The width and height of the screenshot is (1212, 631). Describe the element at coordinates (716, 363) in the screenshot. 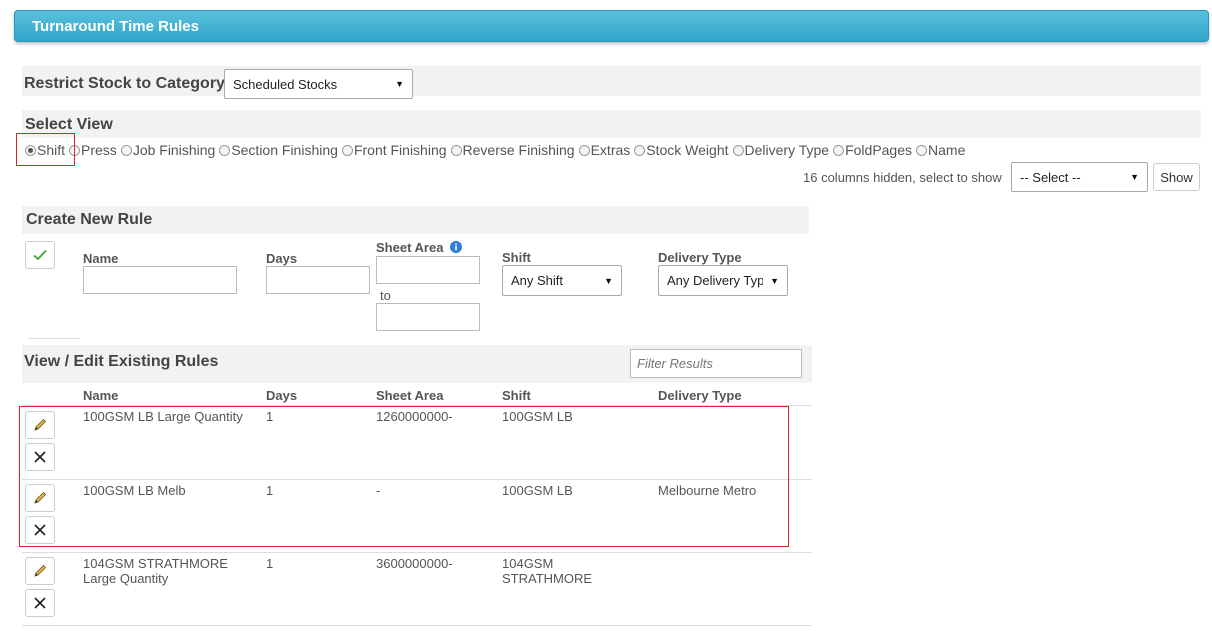

I see `filter-results-input` at that location.